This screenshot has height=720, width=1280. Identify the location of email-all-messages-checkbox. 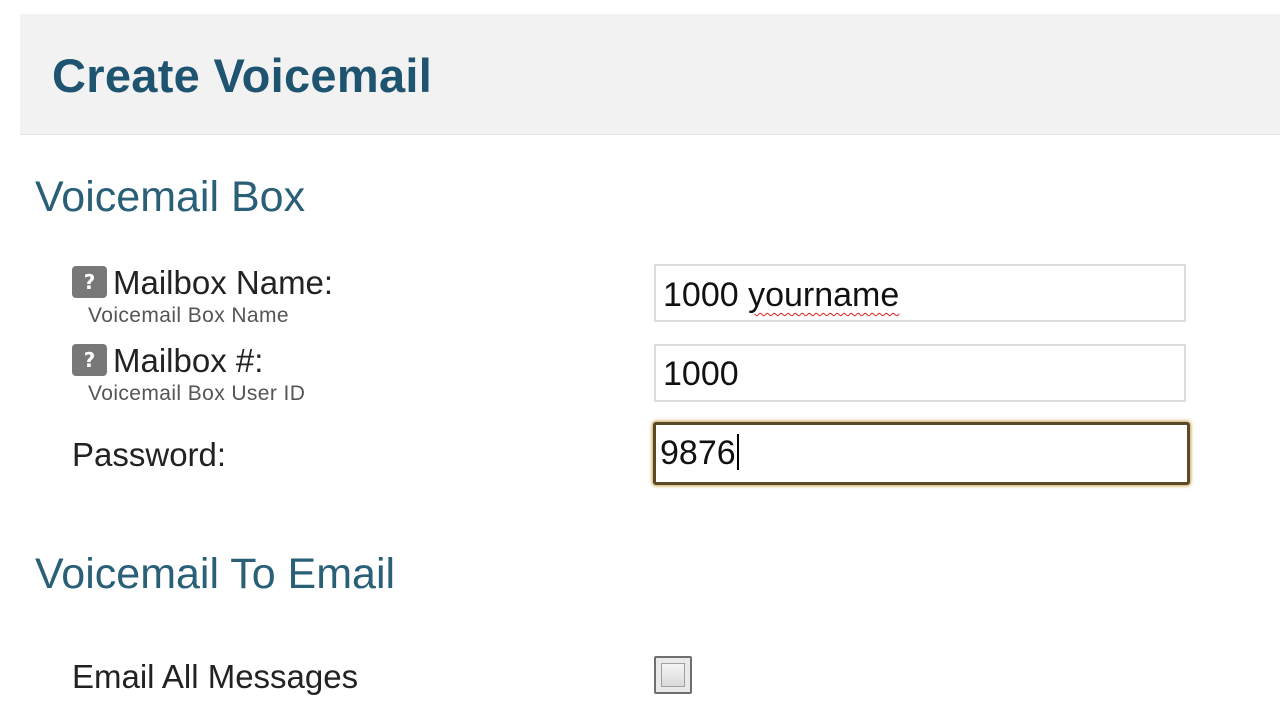
(673, 675).